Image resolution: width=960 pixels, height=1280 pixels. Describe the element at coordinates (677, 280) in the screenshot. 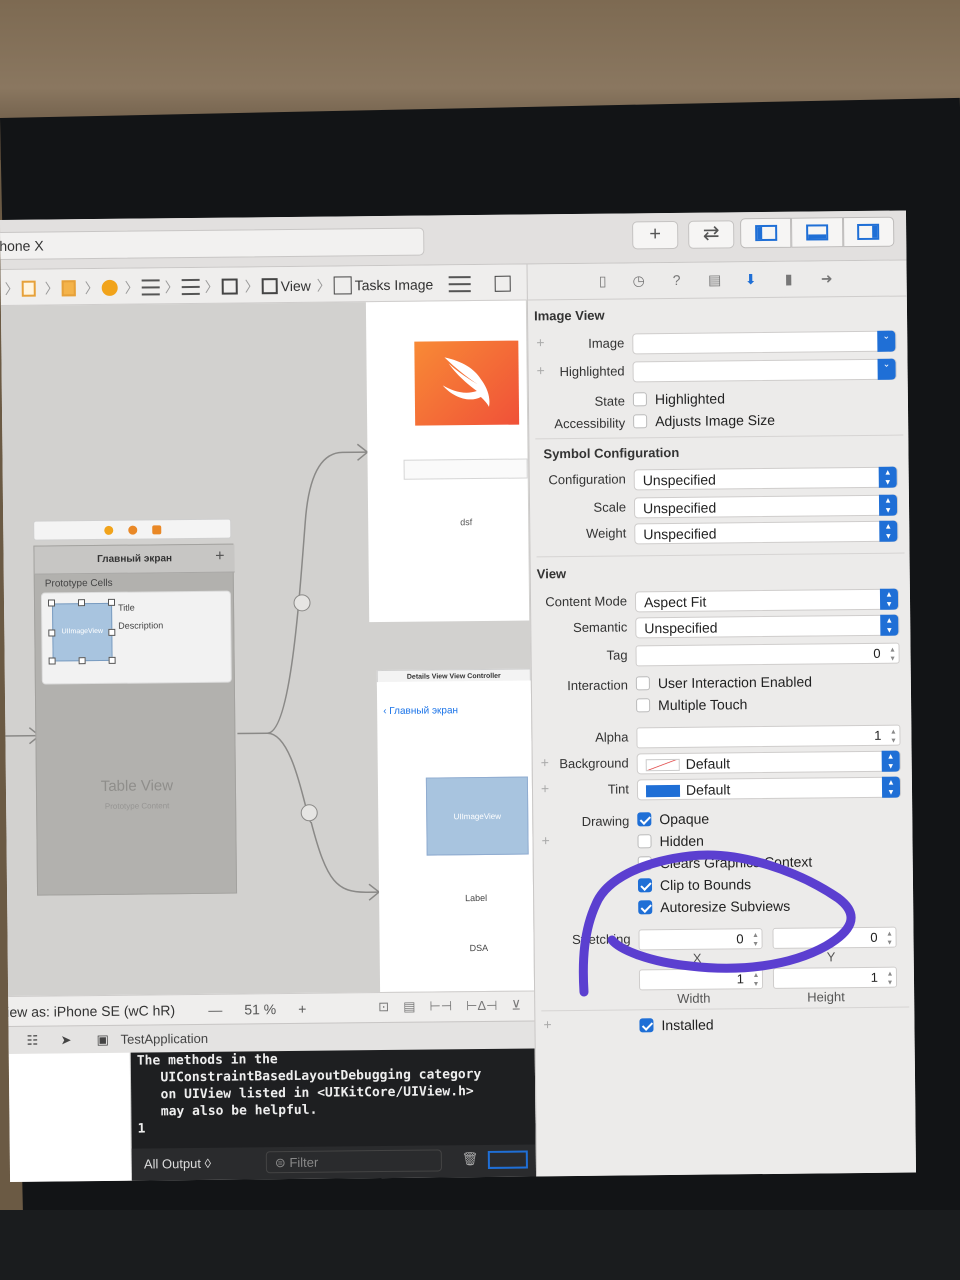

I see `help-inspector-icon: ?` at that location.